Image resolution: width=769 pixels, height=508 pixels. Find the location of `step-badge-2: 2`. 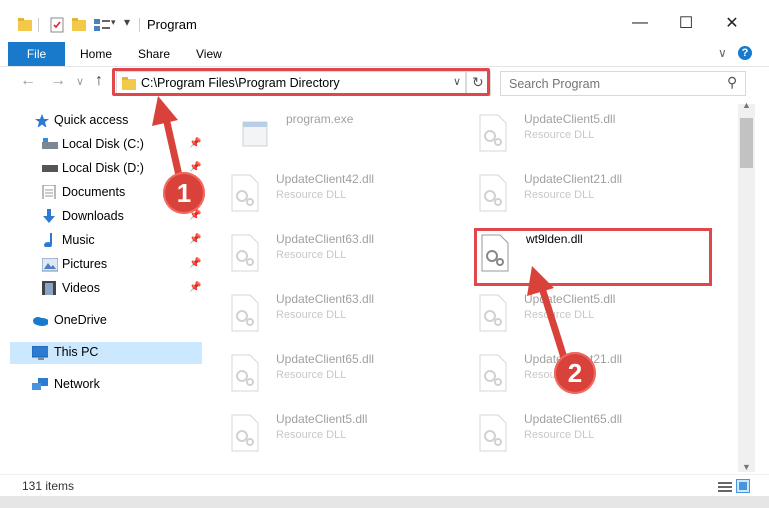

step-badge-2: 2 is located at coordinates (575, 373).